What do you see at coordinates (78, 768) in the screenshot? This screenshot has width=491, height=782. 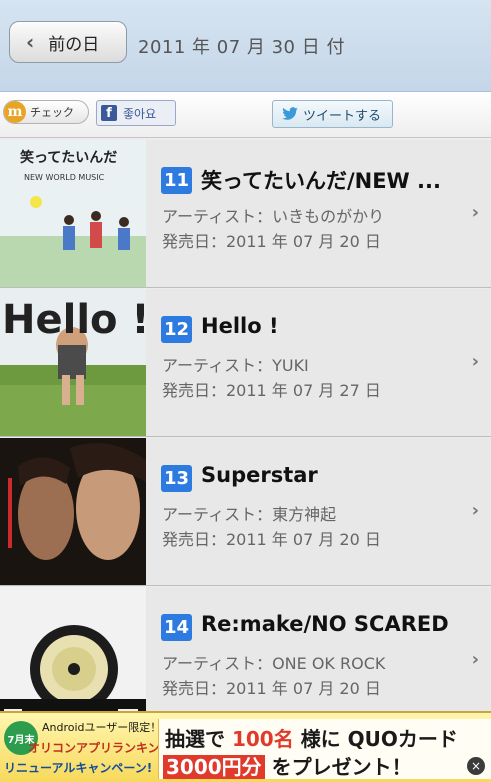 I see `ad-line-3: リニューアルキャンペーン!` at bounding box center [78, 768].